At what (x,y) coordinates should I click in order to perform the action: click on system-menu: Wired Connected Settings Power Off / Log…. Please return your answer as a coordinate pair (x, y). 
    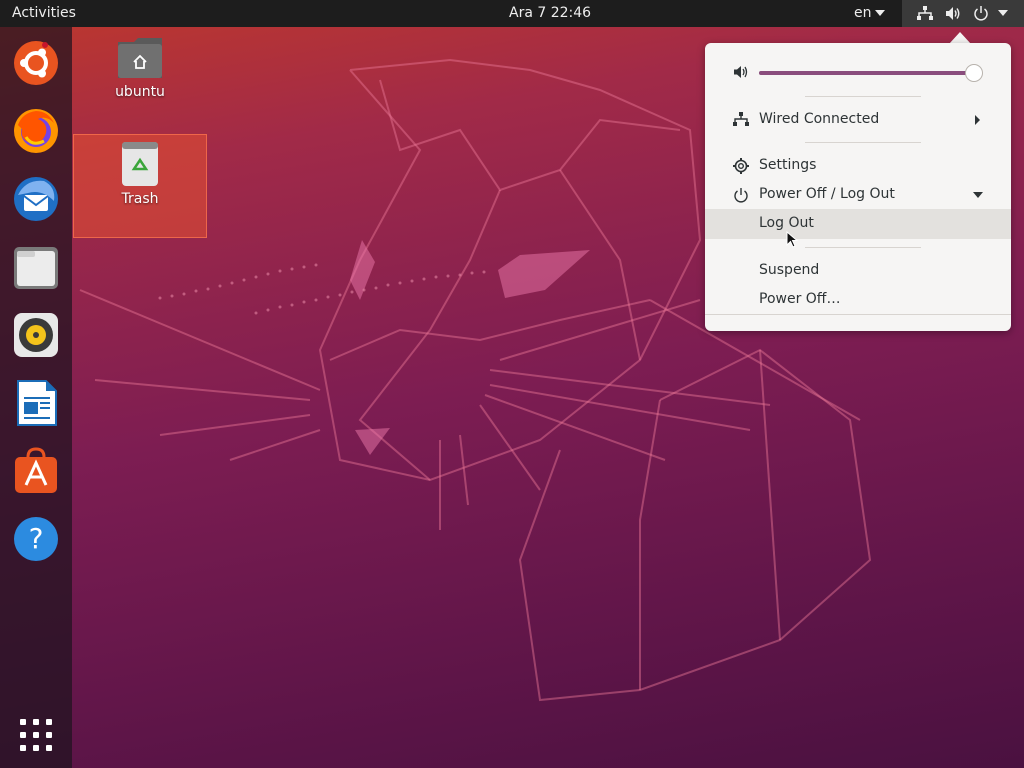
    Looking at the image, I should click on (858, 187).